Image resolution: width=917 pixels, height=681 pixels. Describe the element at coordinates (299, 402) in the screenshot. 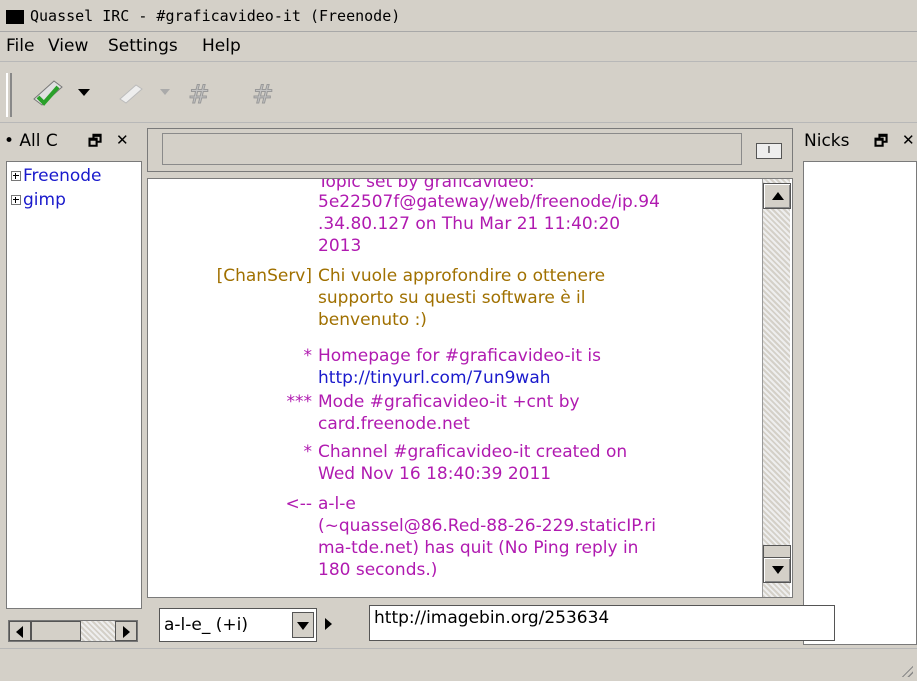

I see `message-sender: ***` at that location.